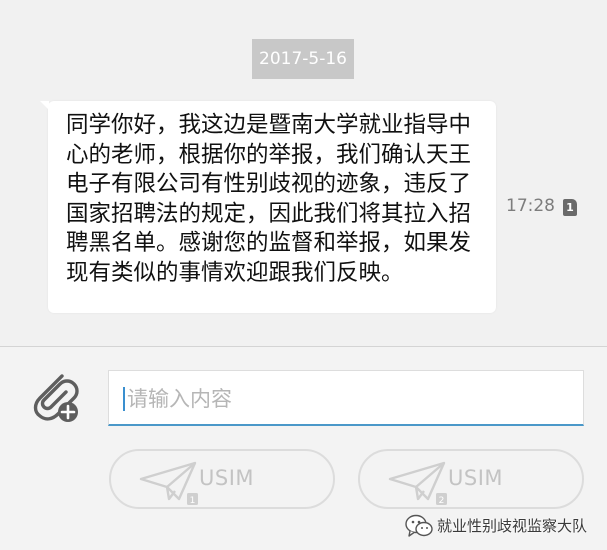 This screenshot has height=550, width=607. What do you see at coordinates (193, 500) in the screenshot?
I see `sim-1-mini-badge: 1` at bounding box center [193, 500].